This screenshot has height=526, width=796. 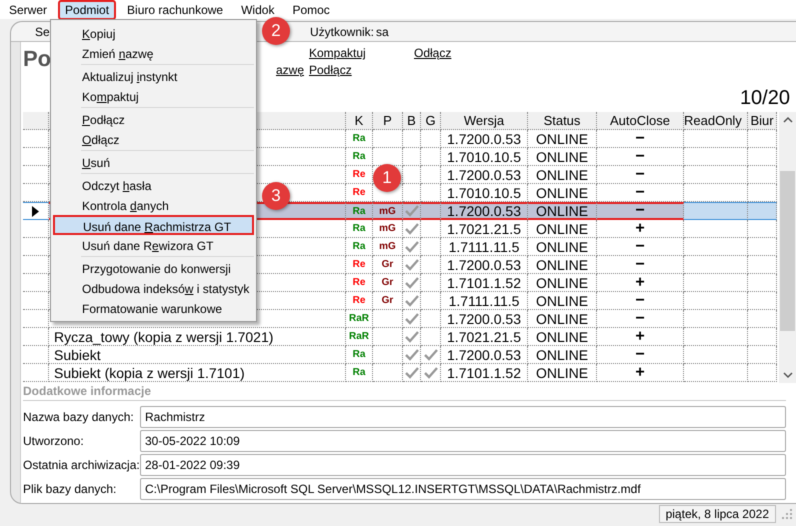 I want to click on action-link: Kompaktuj, so click(x=361, y=53).